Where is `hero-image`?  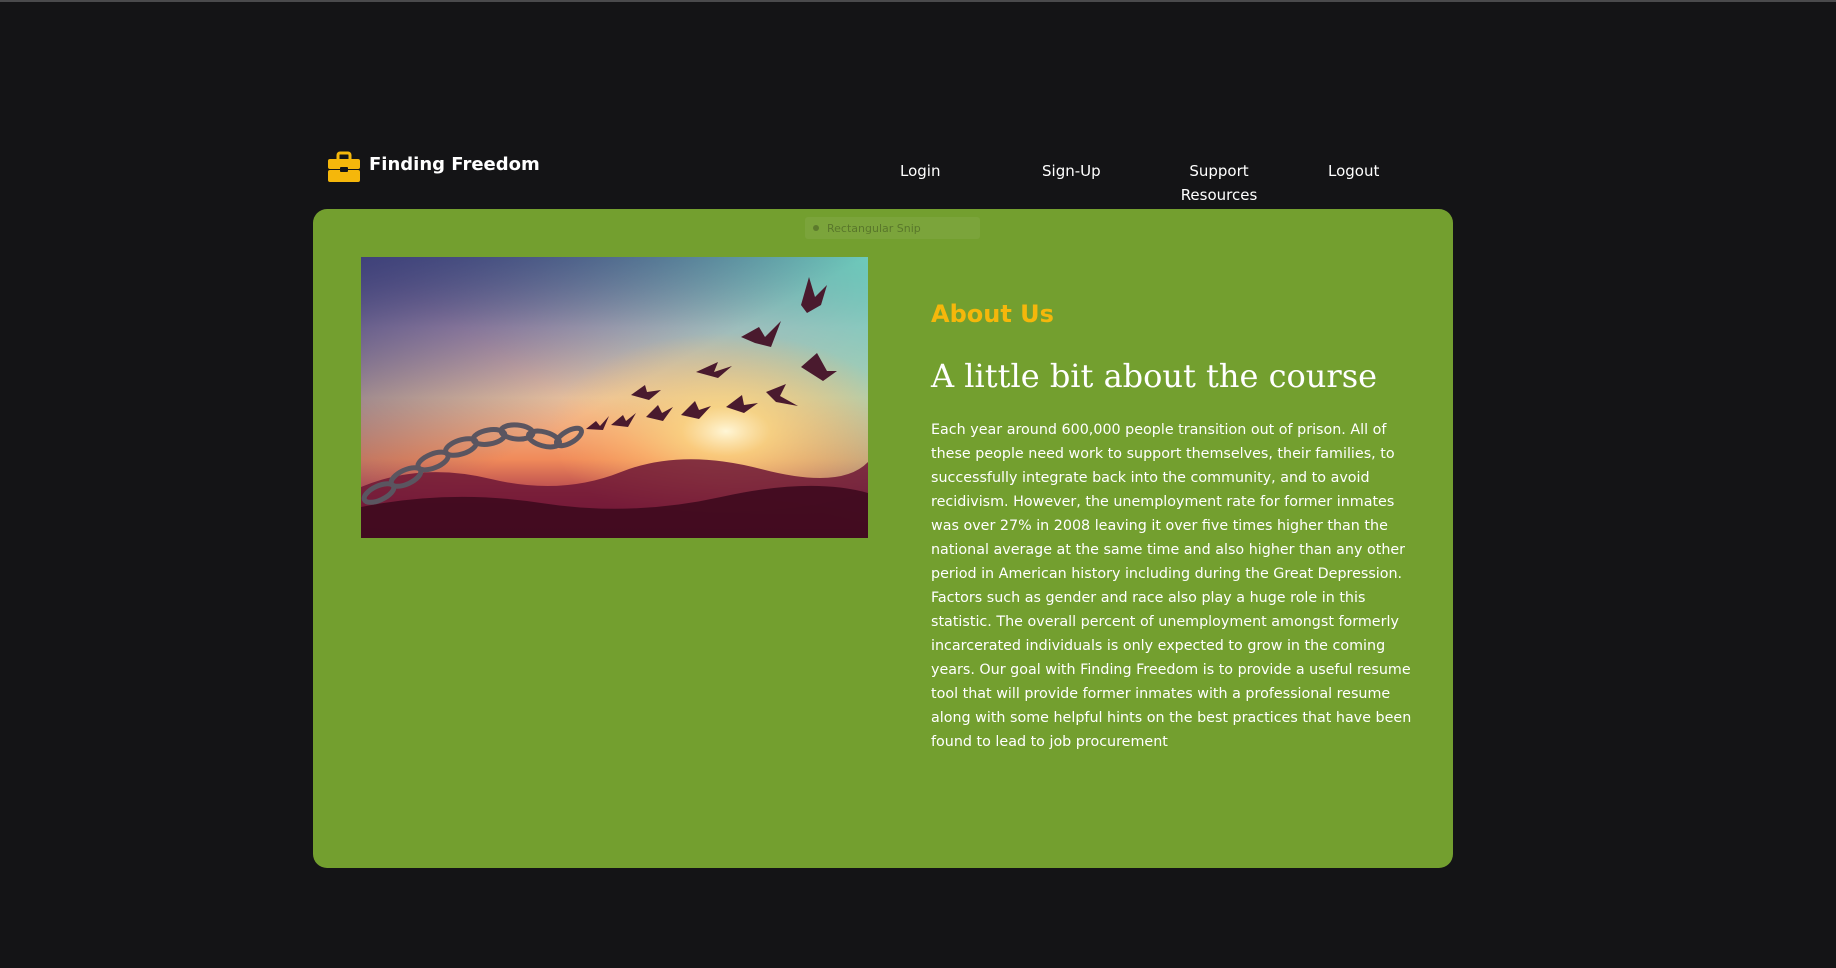
hero-image is located at coordinates (614, 397).